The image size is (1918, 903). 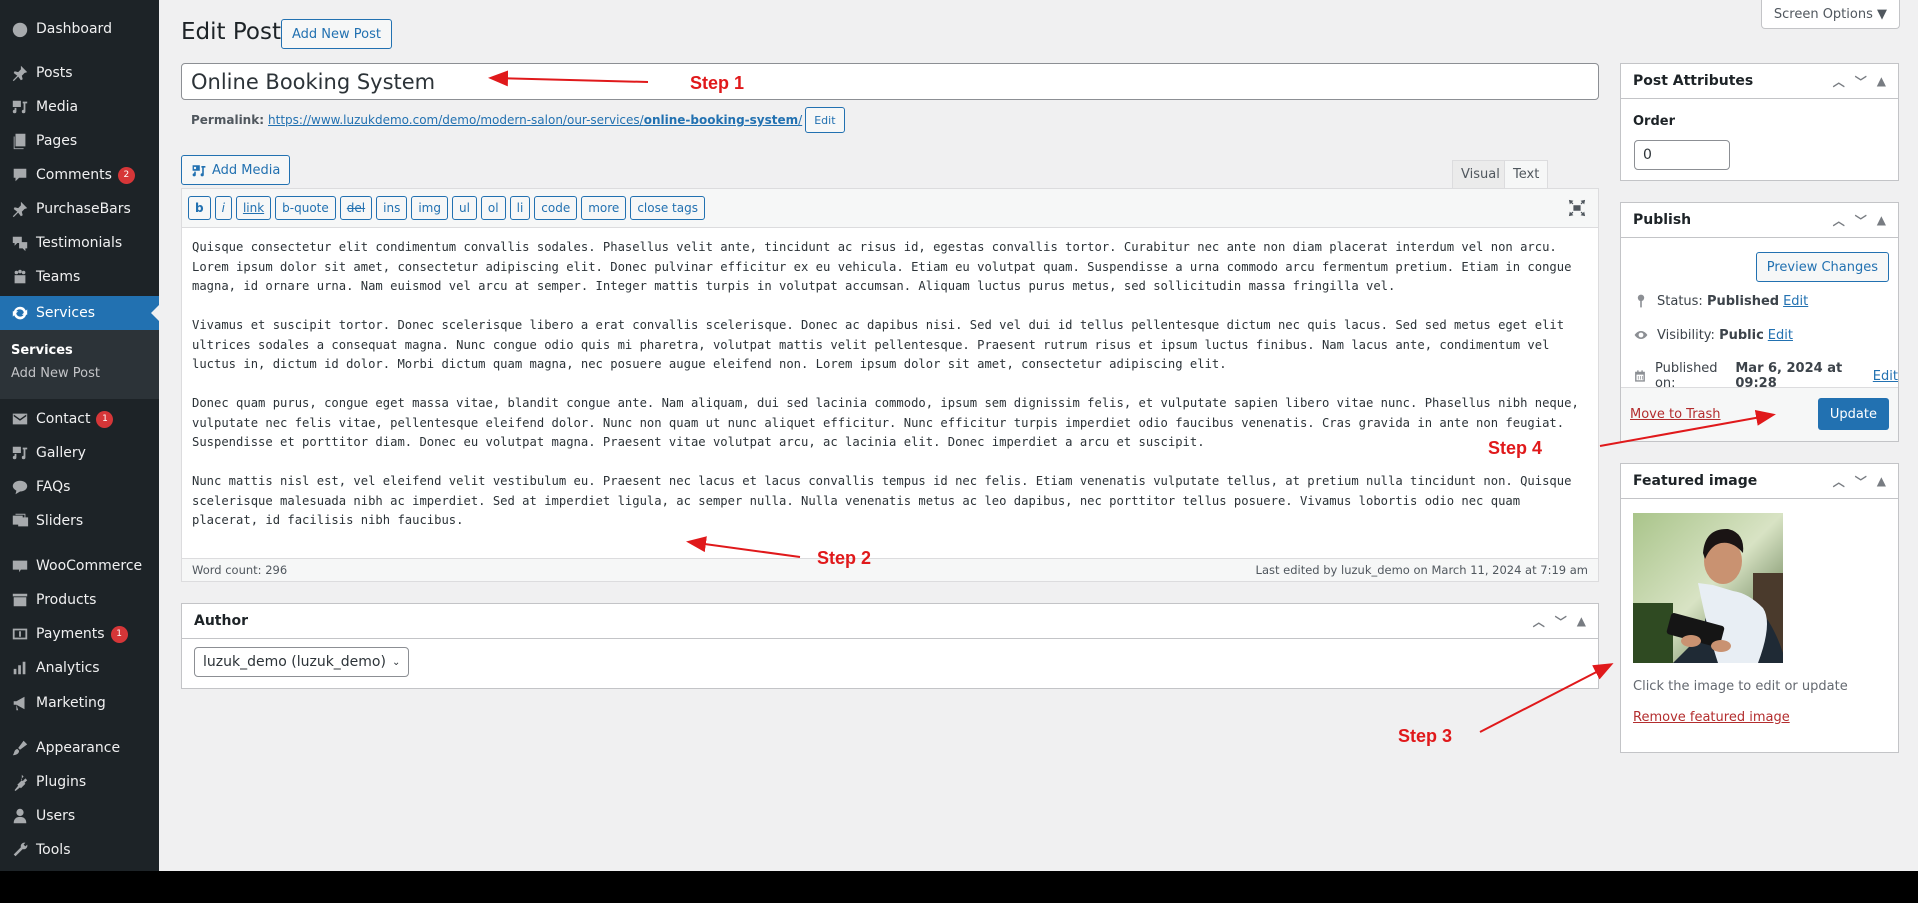 I want to click on services-submenu: Services Add New Post, so click(x=79, y=364).